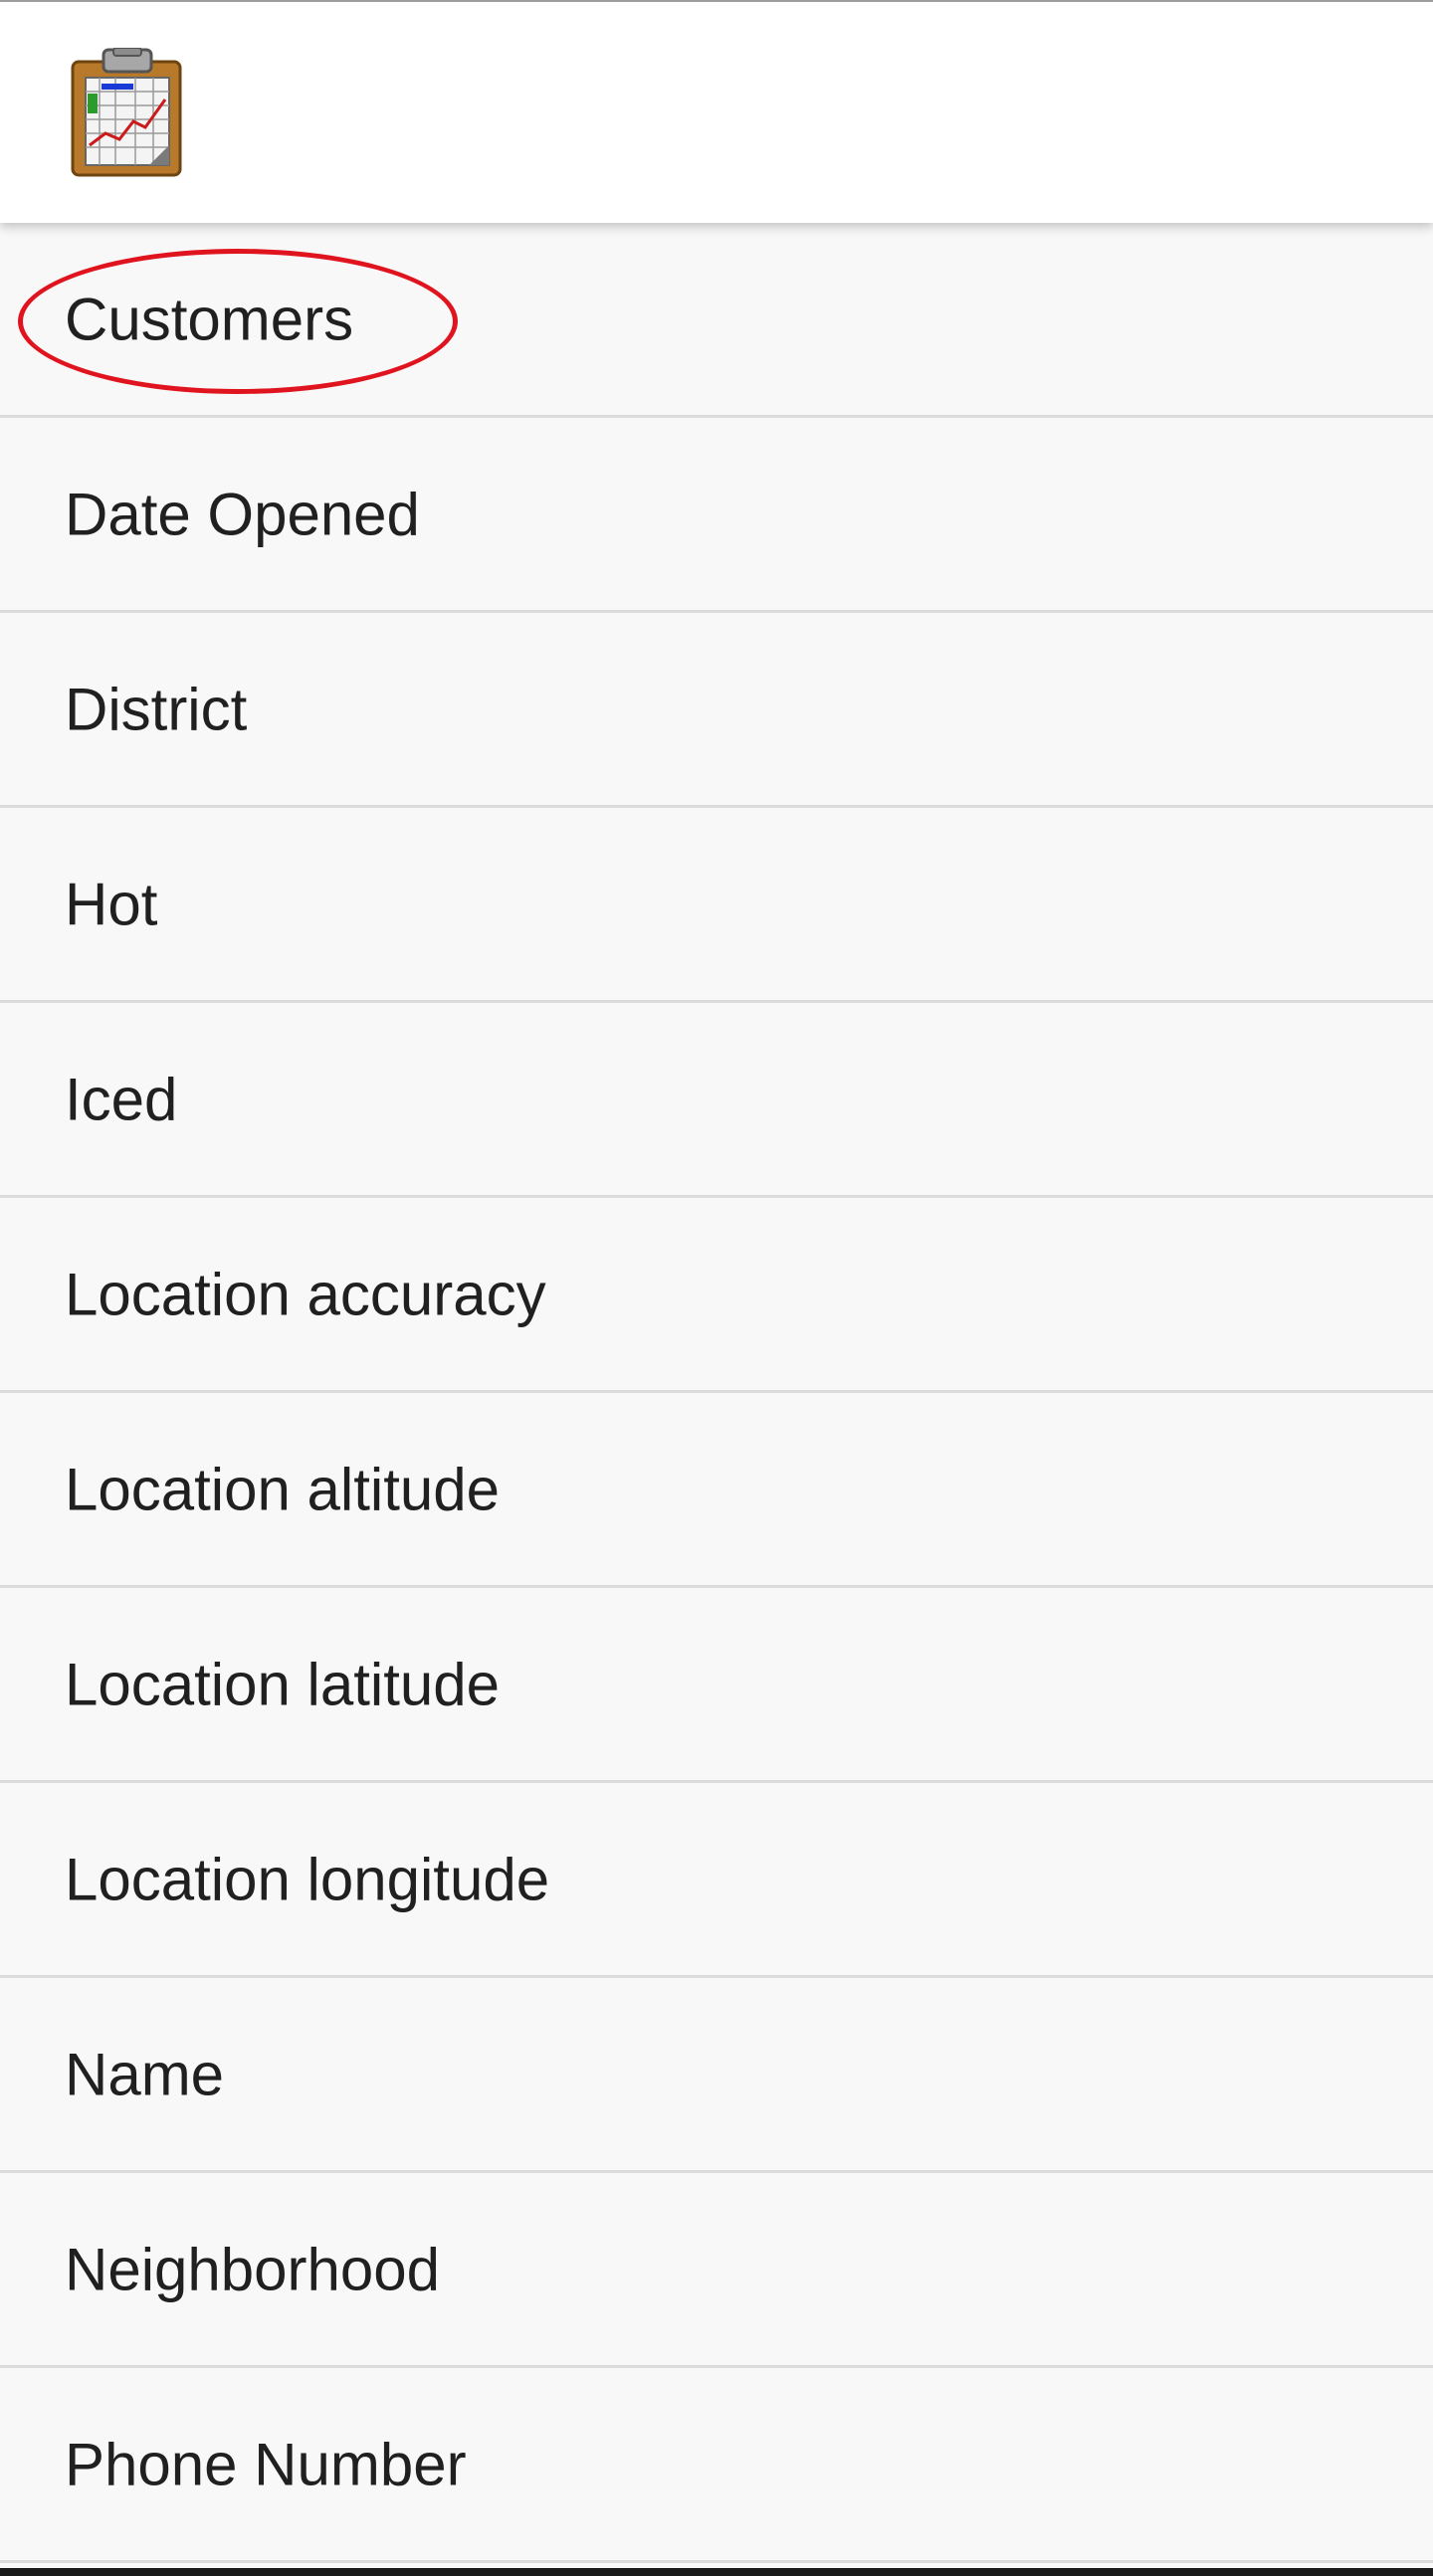  Describe the element at coordinates (145, 2074) in the screenshot. I see `list-item-label: Name` at that location.